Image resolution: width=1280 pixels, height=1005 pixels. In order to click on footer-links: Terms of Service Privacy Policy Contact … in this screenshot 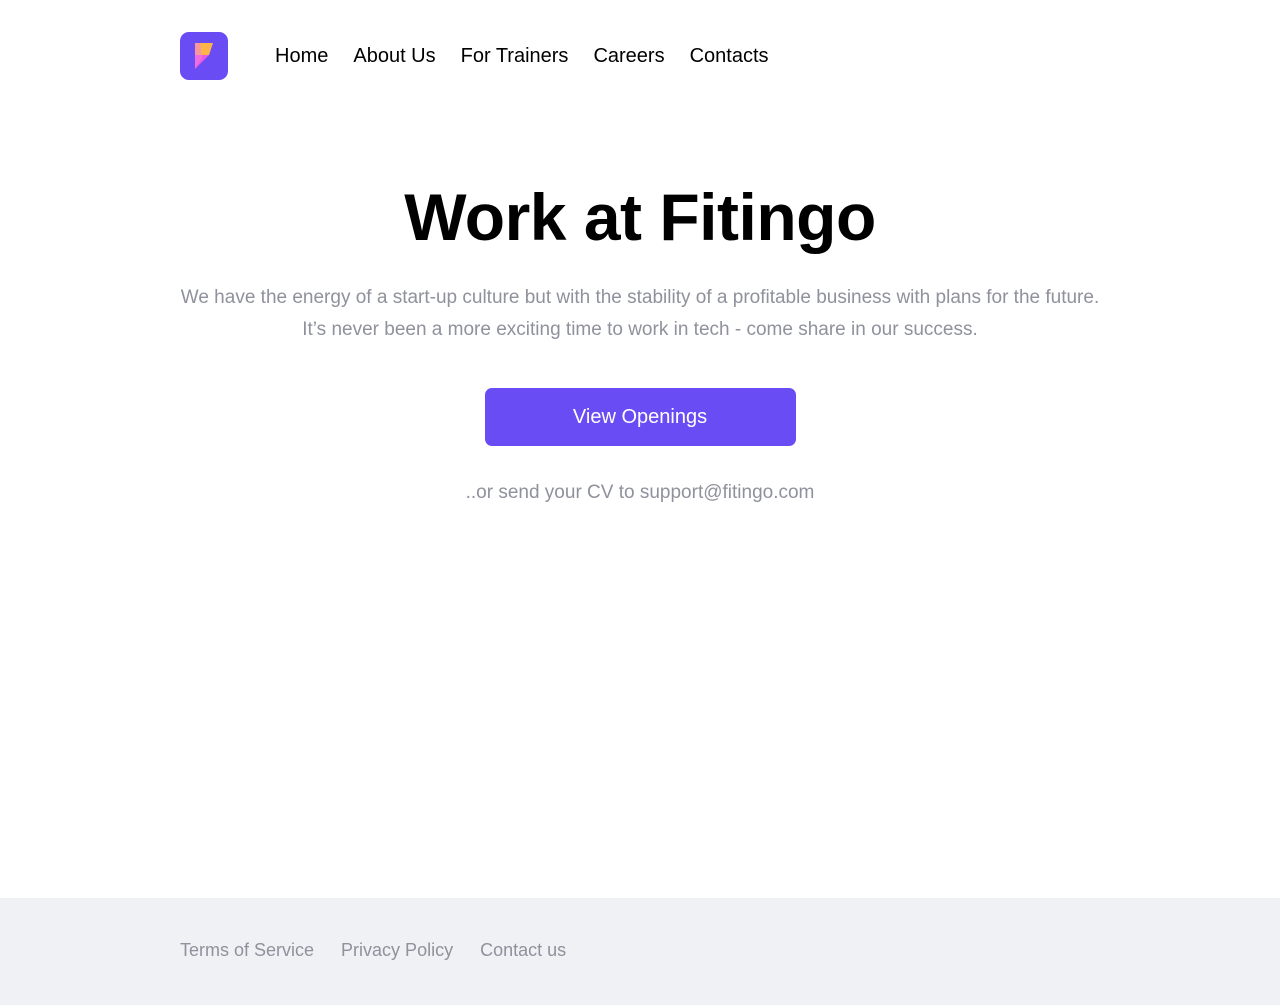, I will do `click(386, 950)`.